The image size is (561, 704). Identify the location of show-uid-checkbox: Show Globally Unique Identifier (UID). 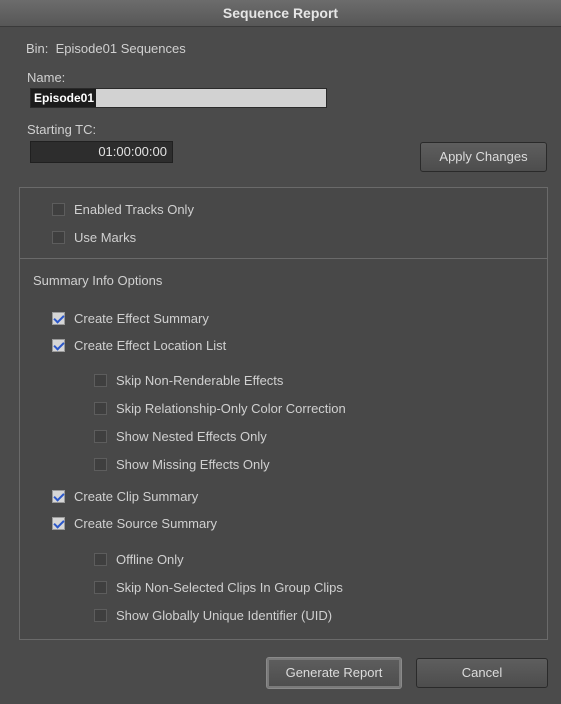
(213, 615).